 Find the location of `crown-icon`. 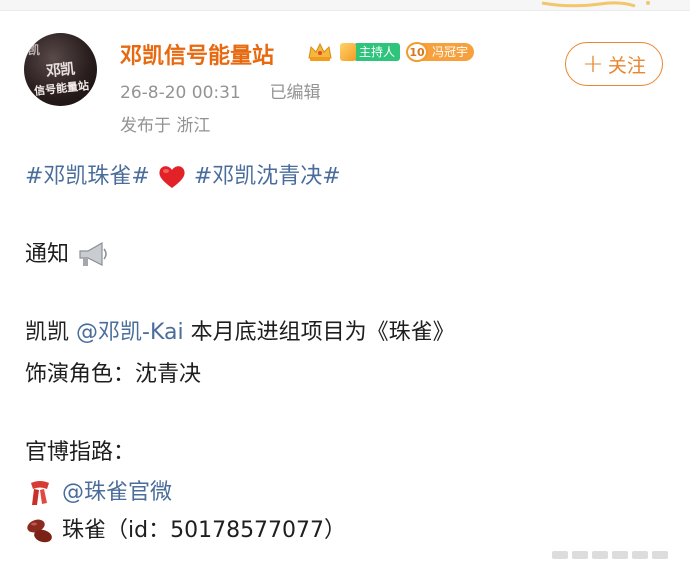

crown-icon is located at coordinates (320, 52).